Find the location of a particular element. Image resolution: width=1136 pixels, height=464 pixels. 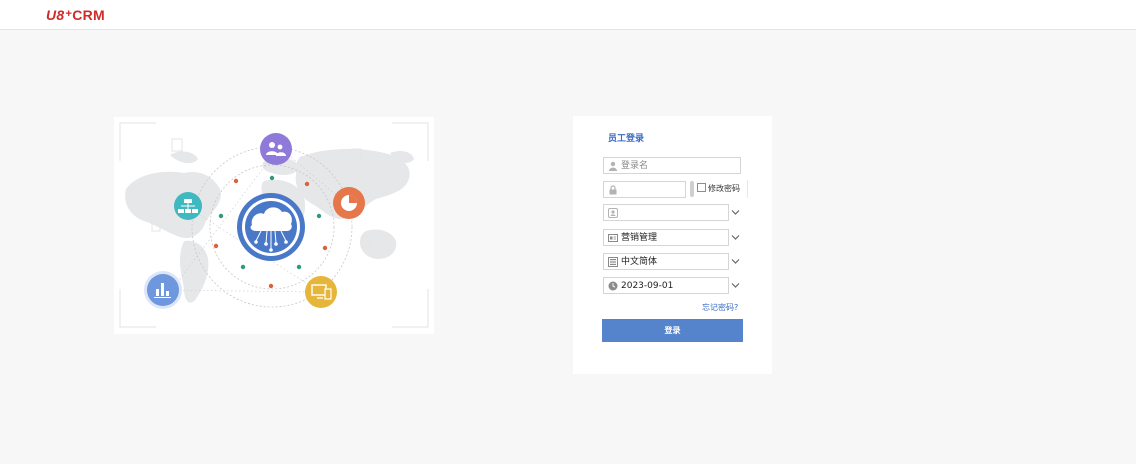

language-select: 中文简体 is located at coordinates (666, 261).